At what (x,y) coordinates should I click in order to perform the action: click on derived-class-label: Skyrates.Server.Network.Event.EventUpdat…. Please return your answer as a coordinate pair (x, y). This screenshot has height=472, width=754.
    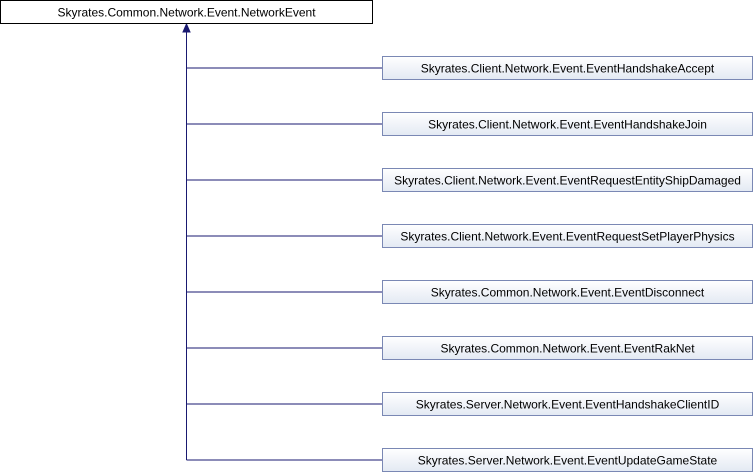
    Looking at the image, I should click on (568, 461).